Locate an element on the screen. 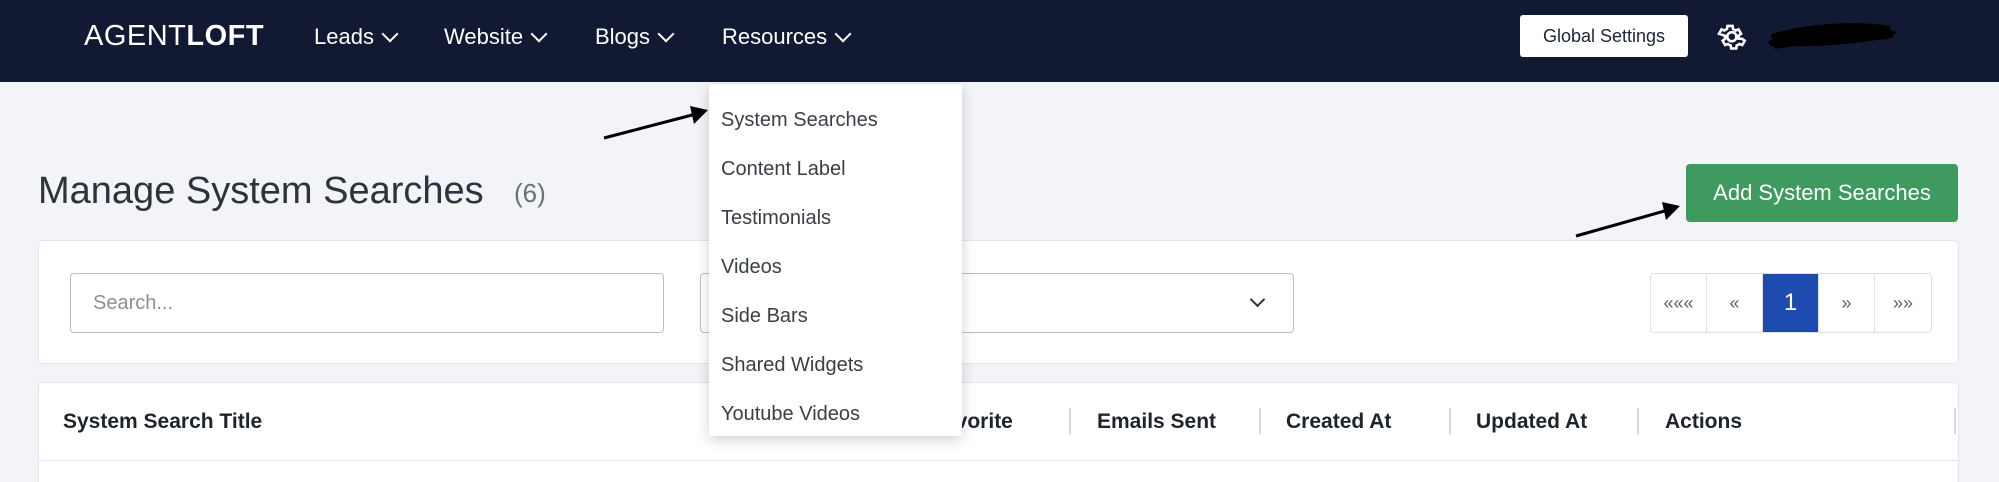  column-header-title: System Search Title is located at coordinates (162, 422).